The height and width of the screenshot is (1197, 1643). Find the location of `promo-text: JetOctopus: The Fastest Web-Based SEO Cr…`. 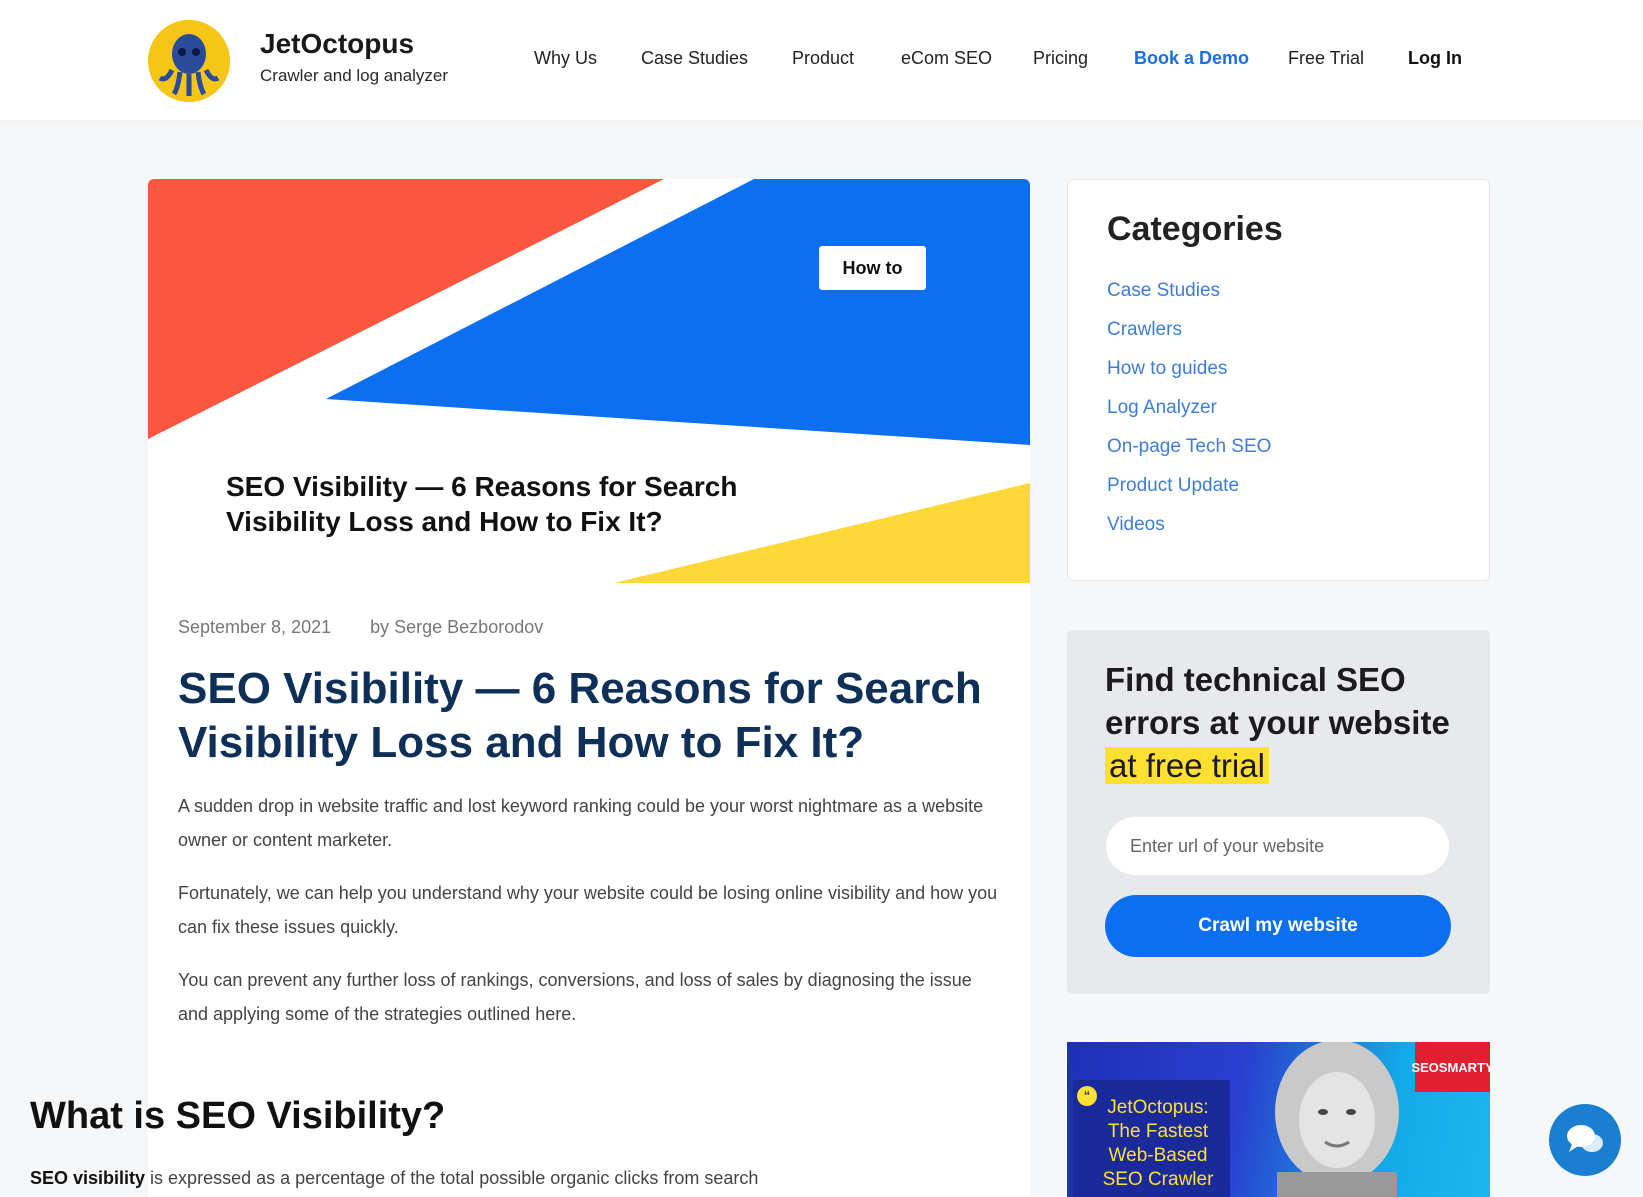

promo-text: JetOctopus: The Fastest Web-Based SEO Cr… is located at coordinates (1158, 1143).